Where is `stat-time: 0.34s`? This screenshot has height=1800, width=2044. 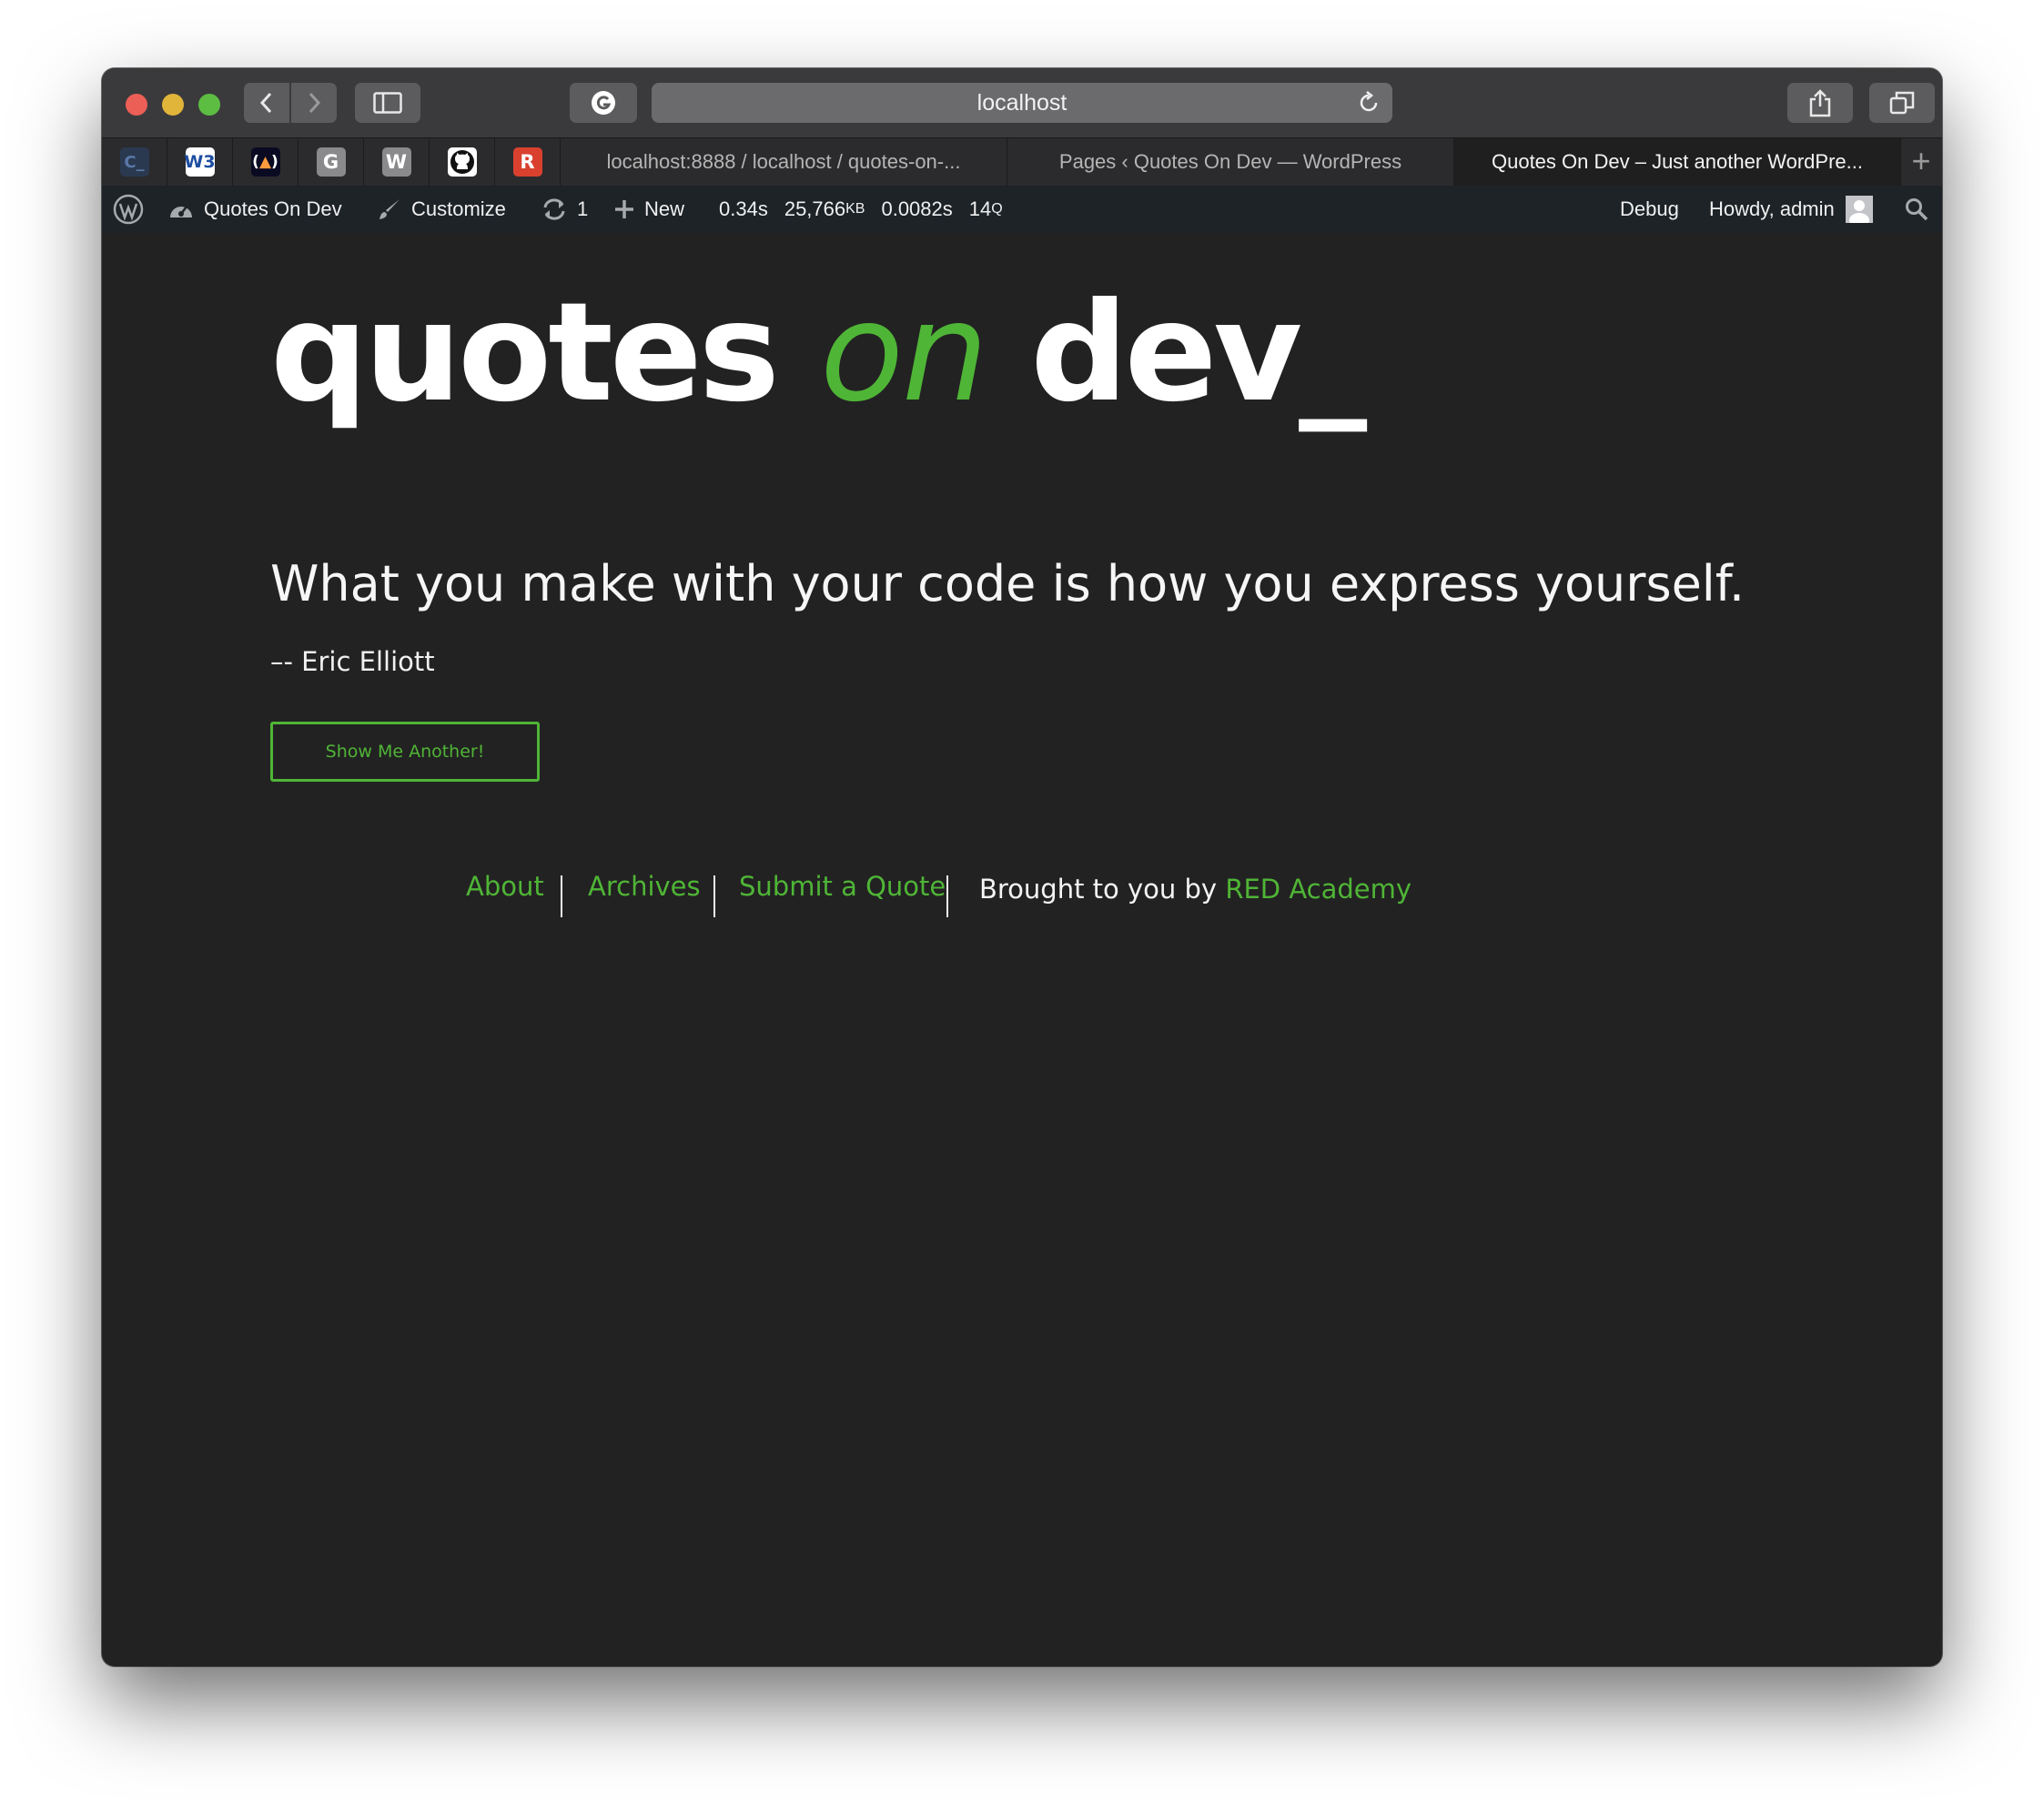
stat-time: 0.34s is located at coordinates (743, 208).